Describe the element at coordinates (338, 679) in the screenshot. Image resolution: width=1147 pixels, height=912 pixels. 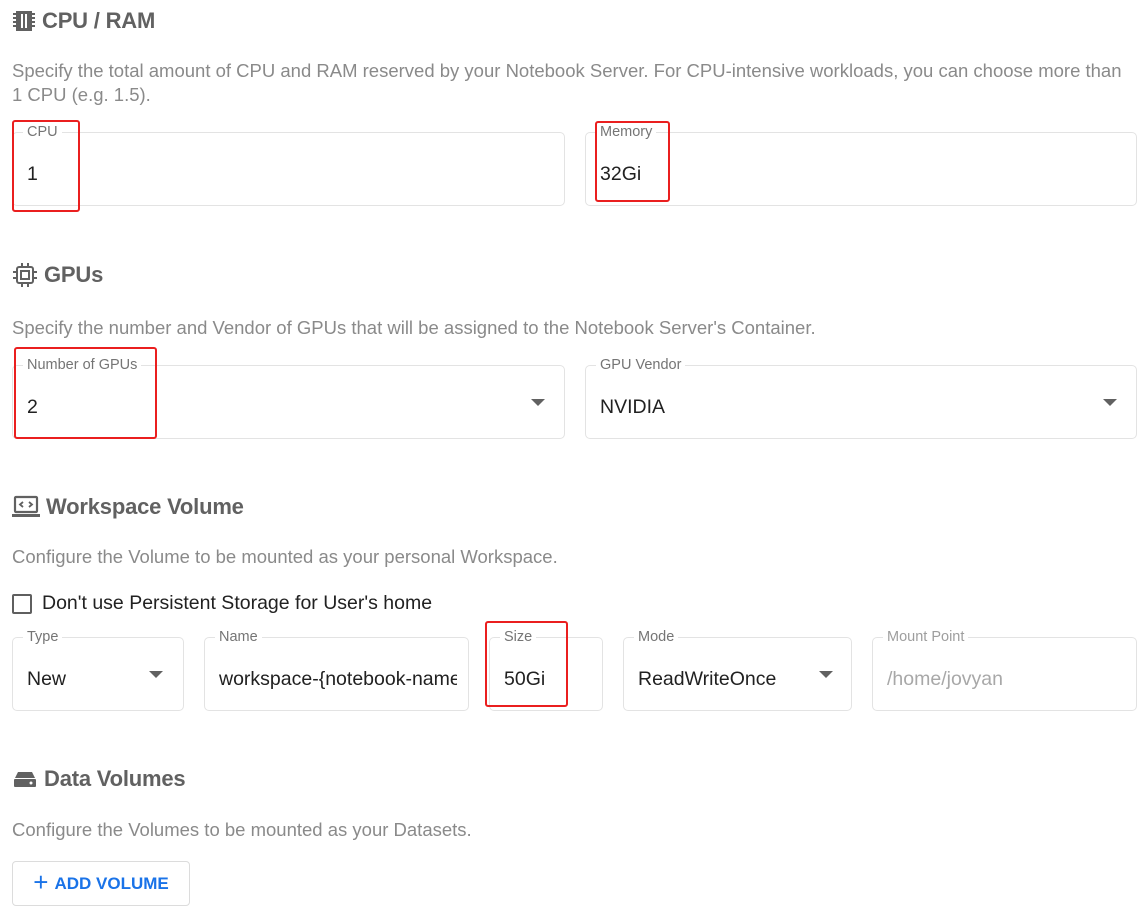
I see `volume-name-input: workspace-{notebook-name}` at that location.